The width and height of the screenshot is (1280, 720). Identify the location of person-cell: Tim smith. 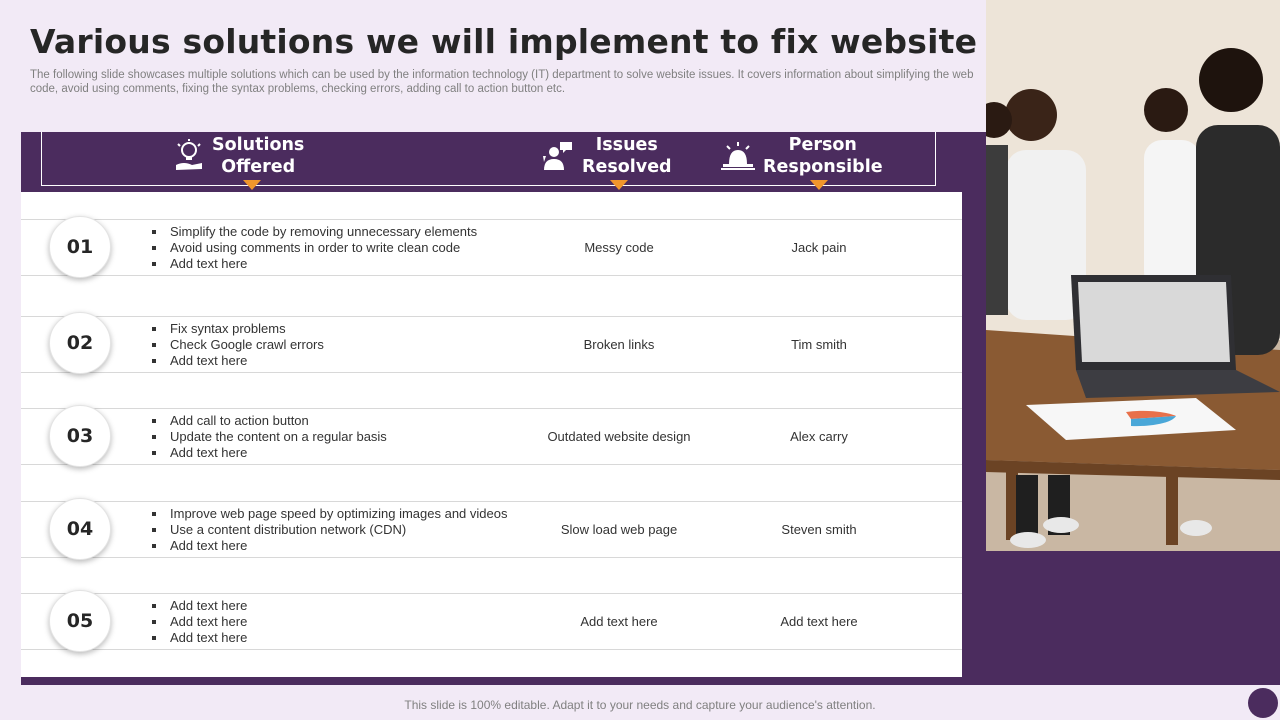
(819, 344).